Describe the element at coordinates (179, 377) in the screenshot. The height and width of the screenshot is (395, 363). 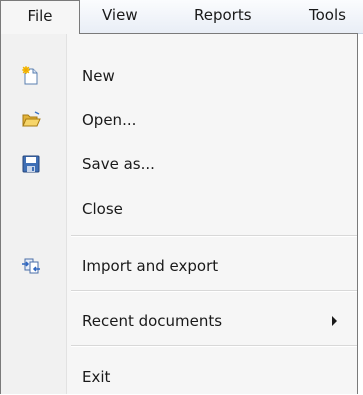
I see `menu-item-exit: Exit` at that location.